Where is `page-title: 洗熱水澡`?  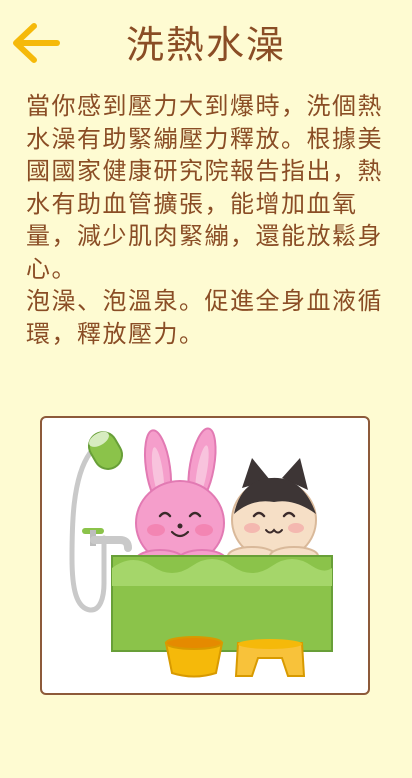 page-title: 洗熱水澡 is located at coordinates (205, 45).